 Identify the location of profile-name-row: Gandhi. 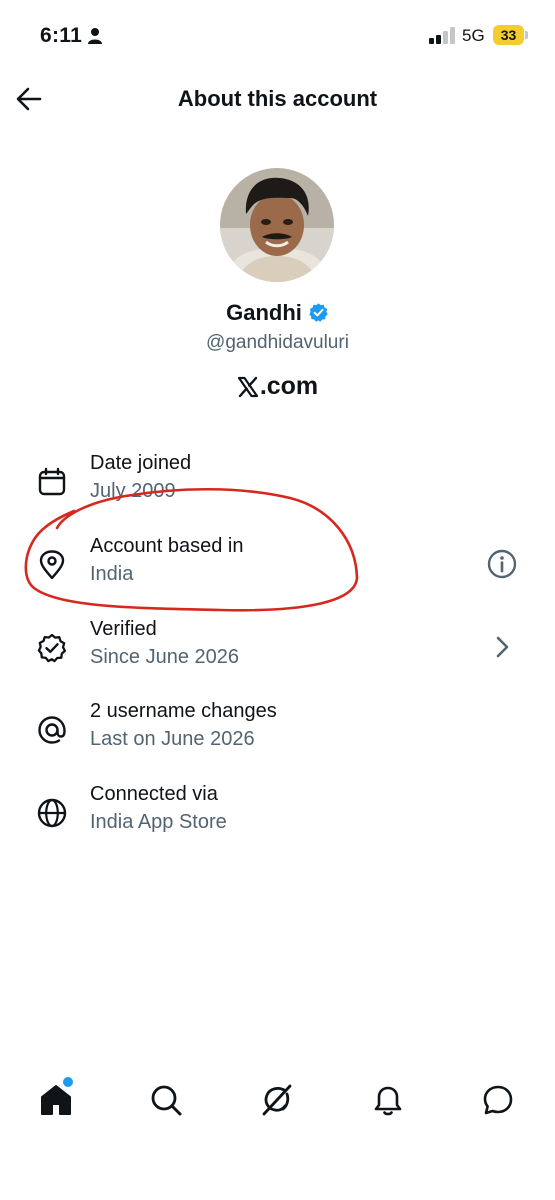
(277, 313).